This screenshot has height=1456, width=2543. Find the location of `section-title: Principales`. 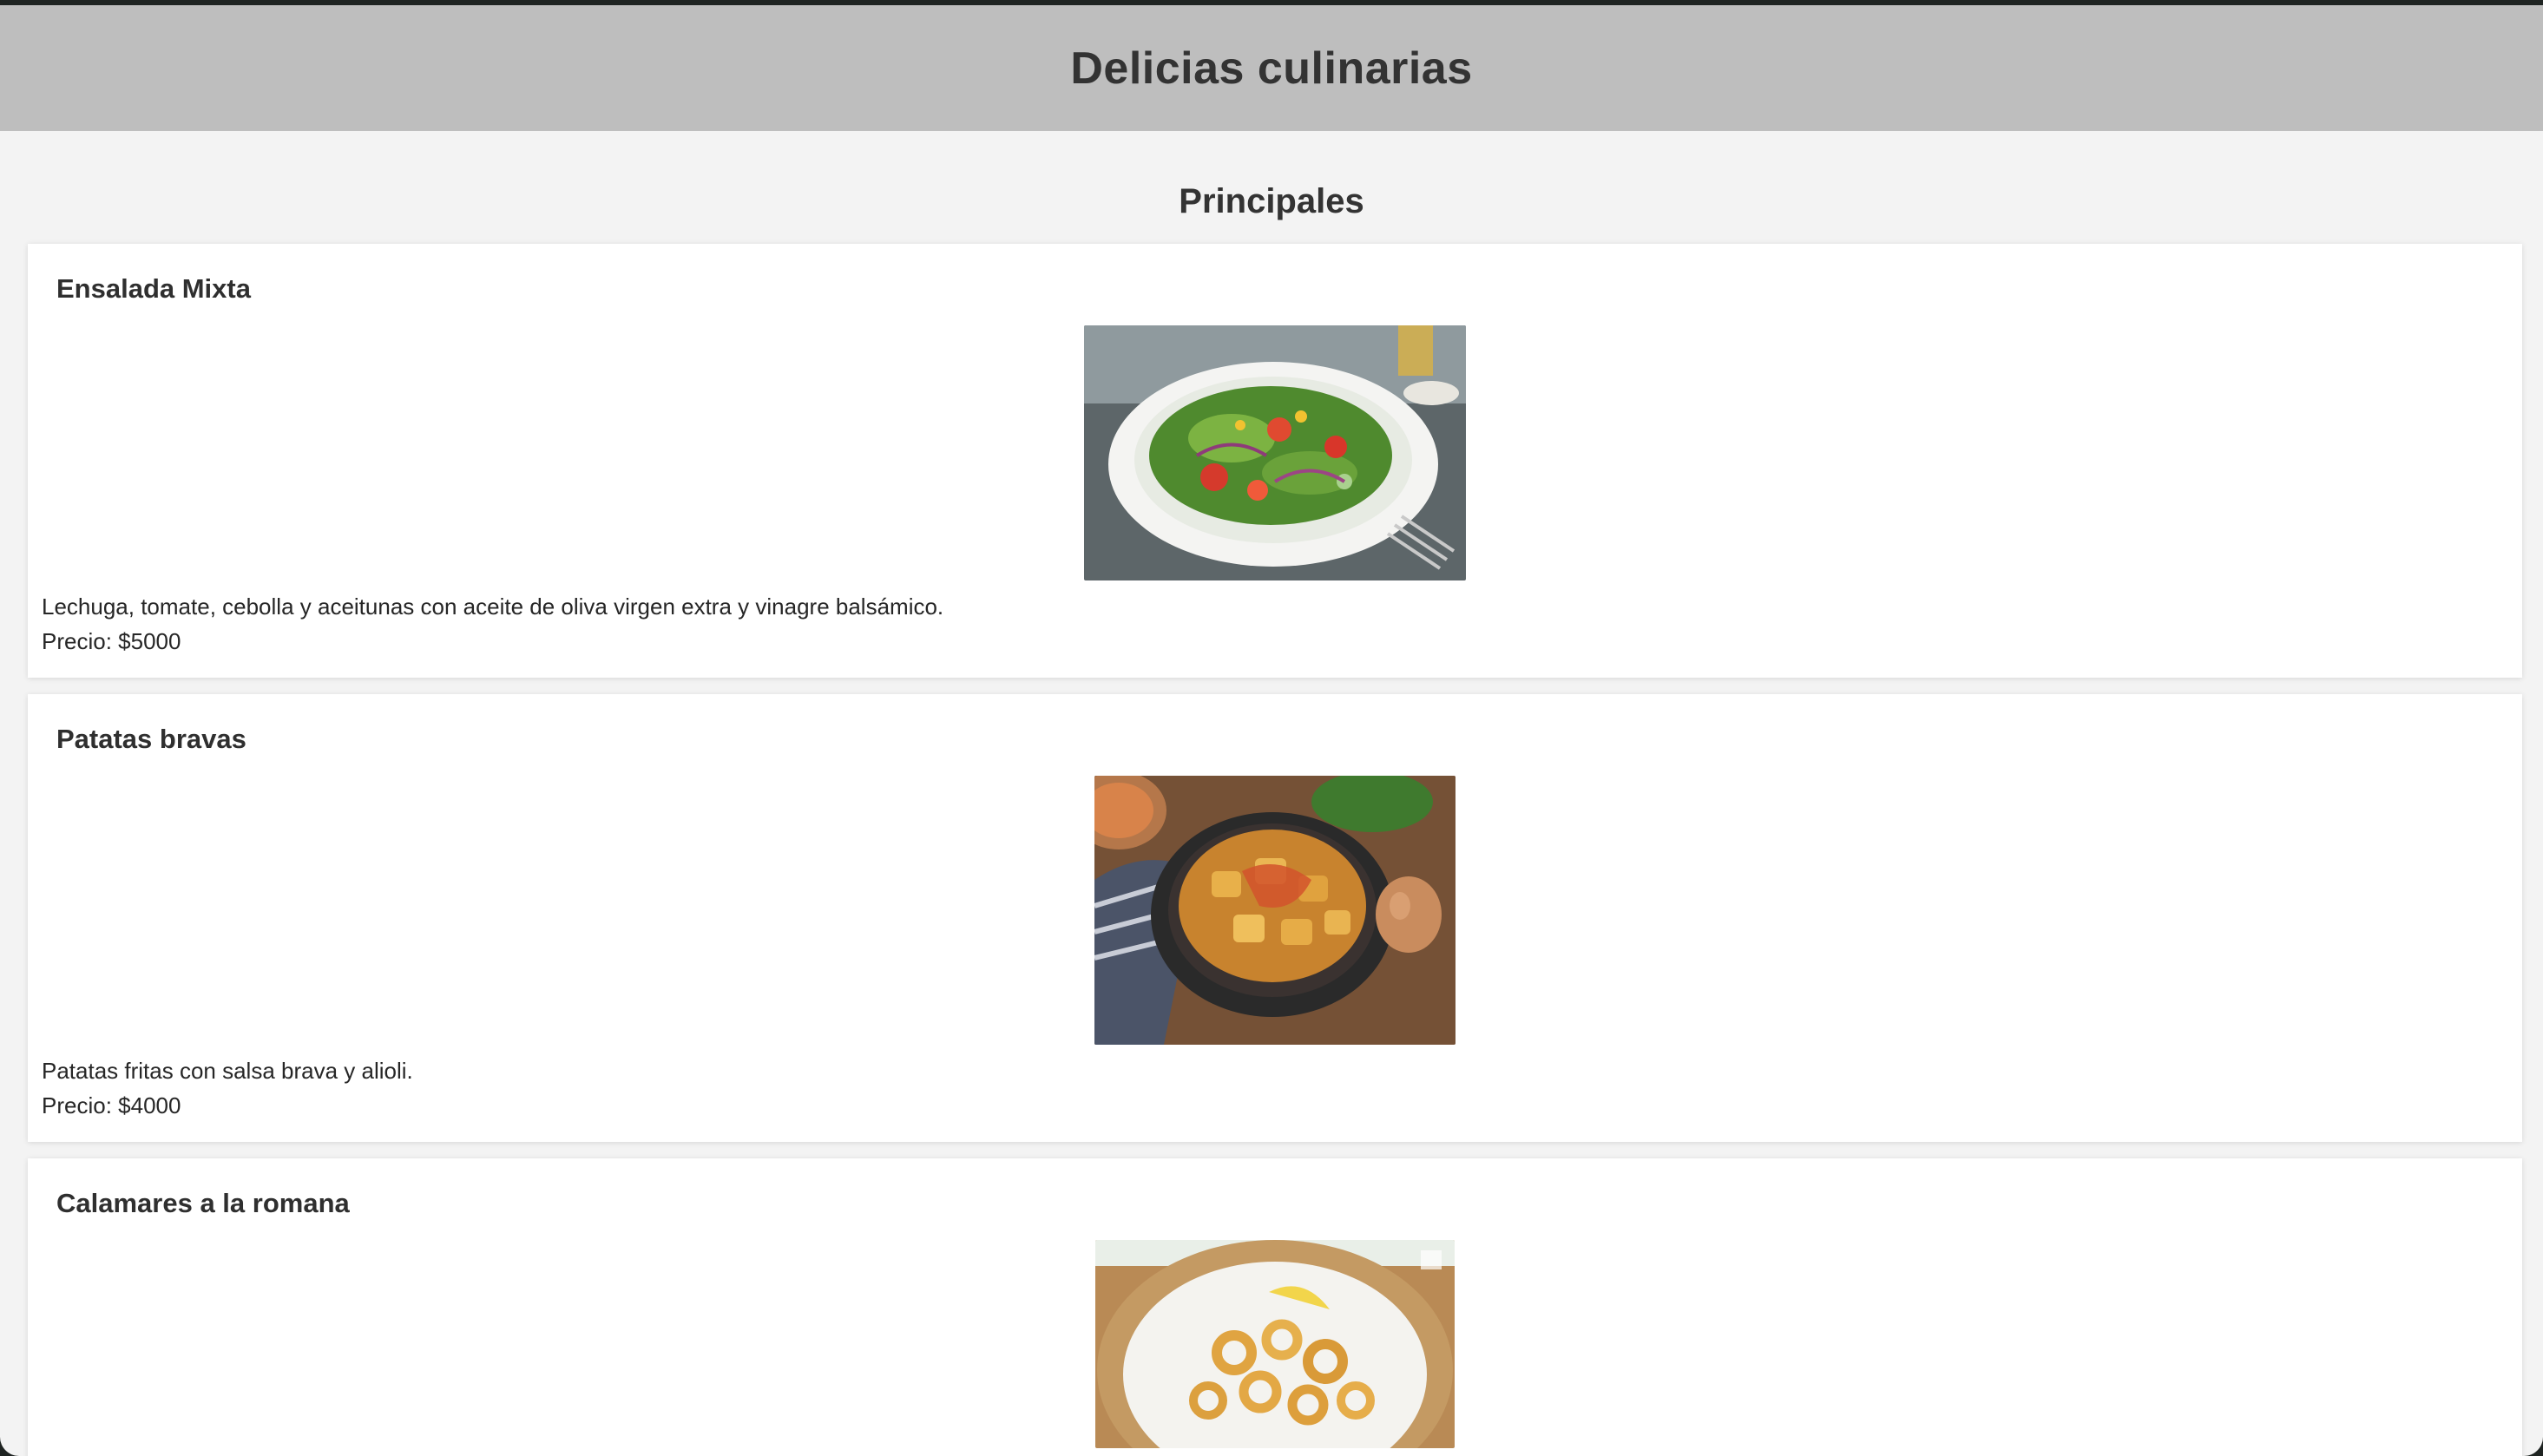

section-title: Principales is located at coordinates (1271, 201).